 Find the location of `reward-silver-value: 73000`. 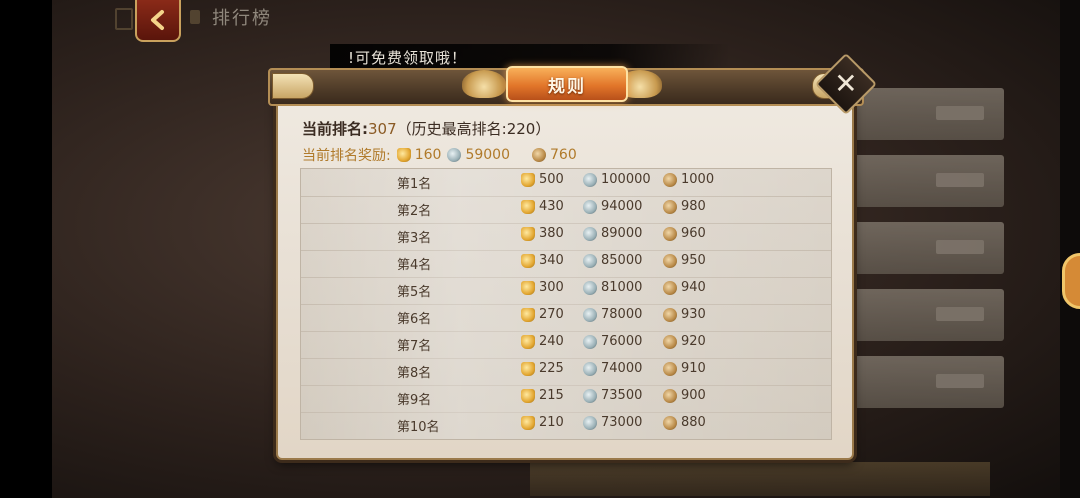

reward-silver-value: 73000 is located at coordinates (622, 422).